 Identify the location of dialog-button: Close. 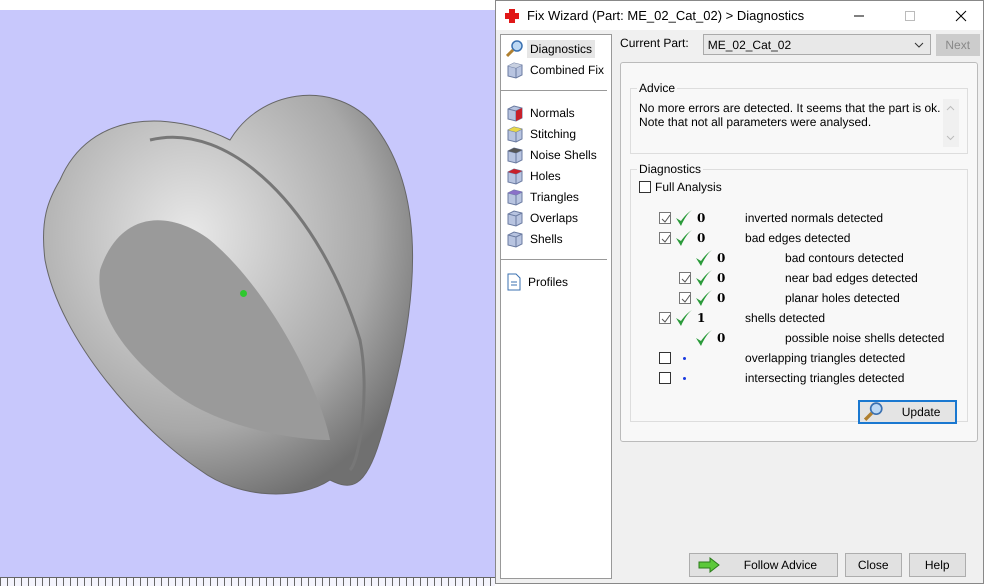
(873, 565).